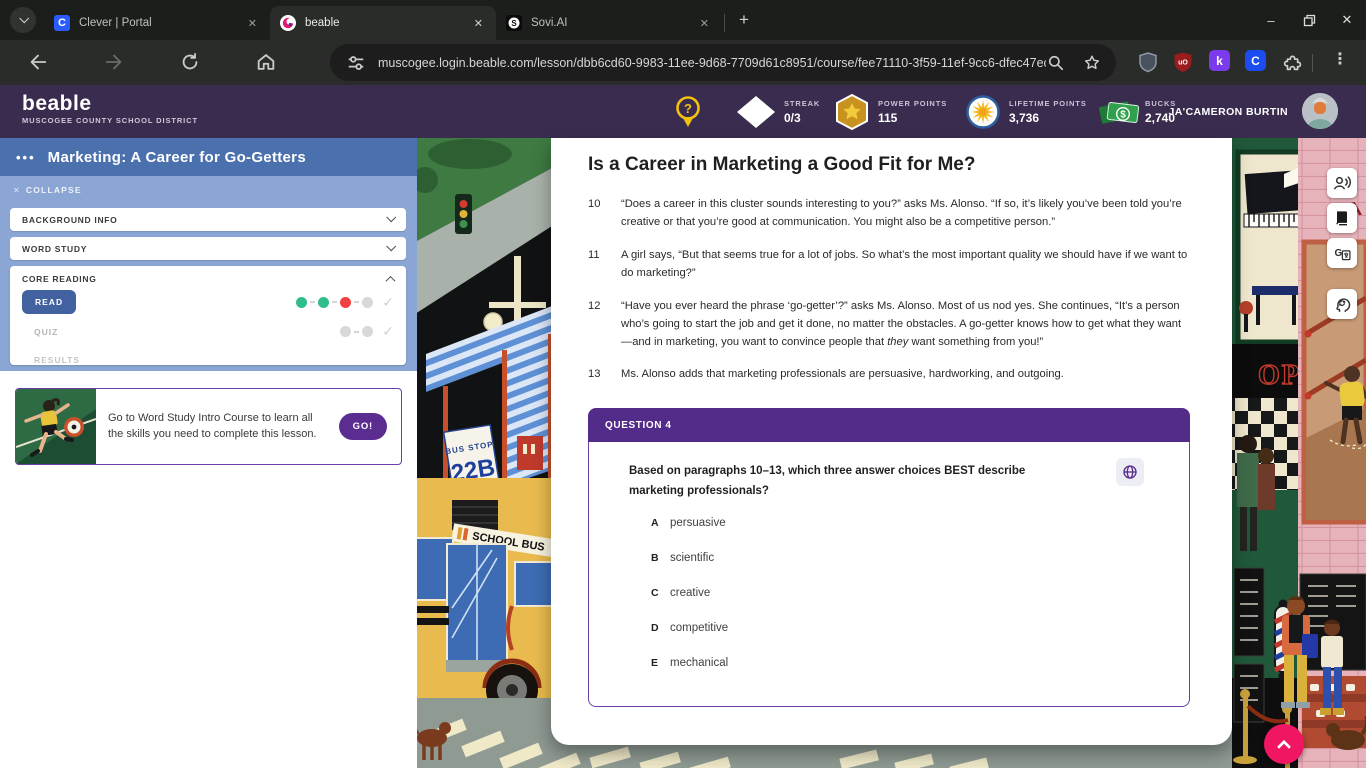 This screenshot has height=768, width=1366. I want to click on minimize-button: –, so click(1271, 20).